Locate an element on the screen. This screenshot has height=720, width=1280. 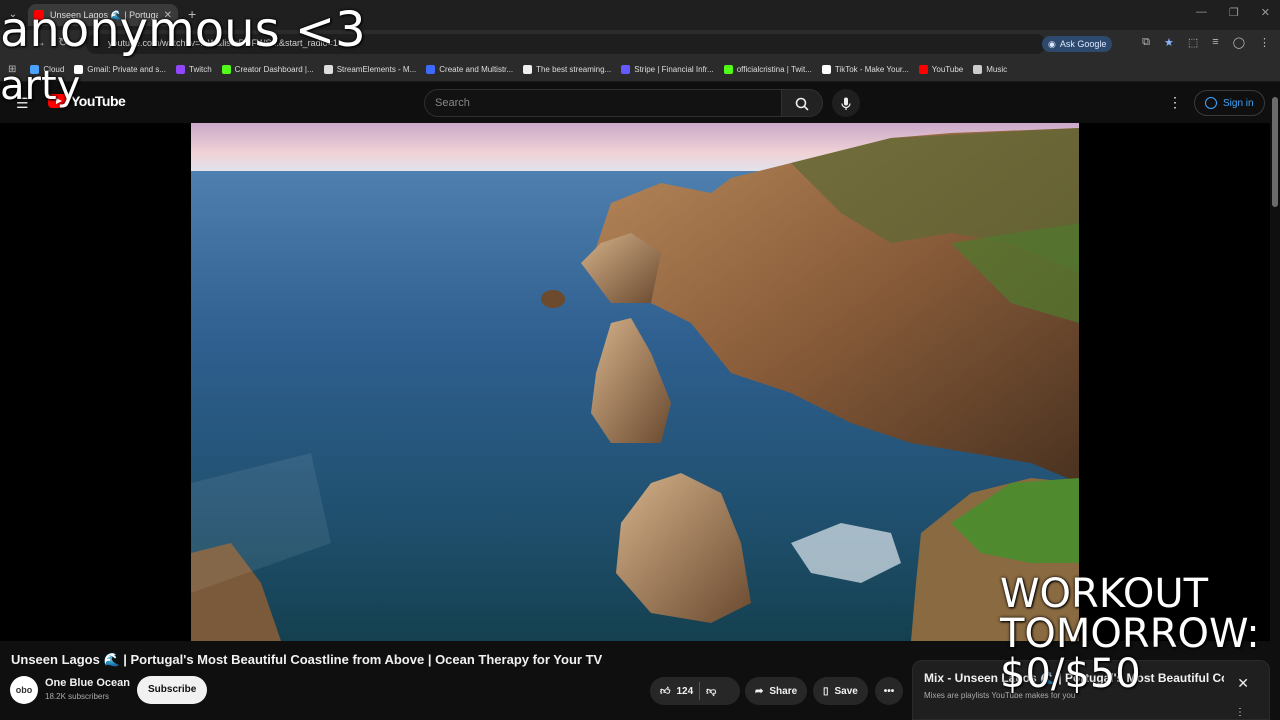
window-controls: — ❐ ✕ is located at coordinates (1233, 12).